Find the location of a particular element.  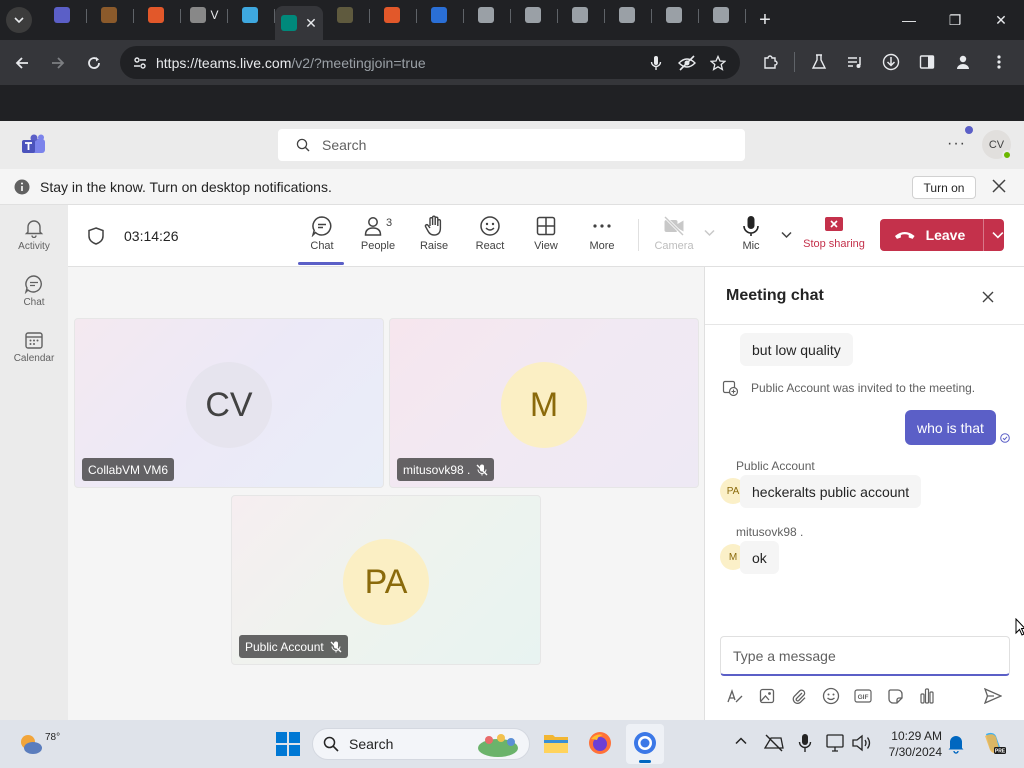

participant-tile-m: M mitusovk98 . is located at coordinates (544, 403).